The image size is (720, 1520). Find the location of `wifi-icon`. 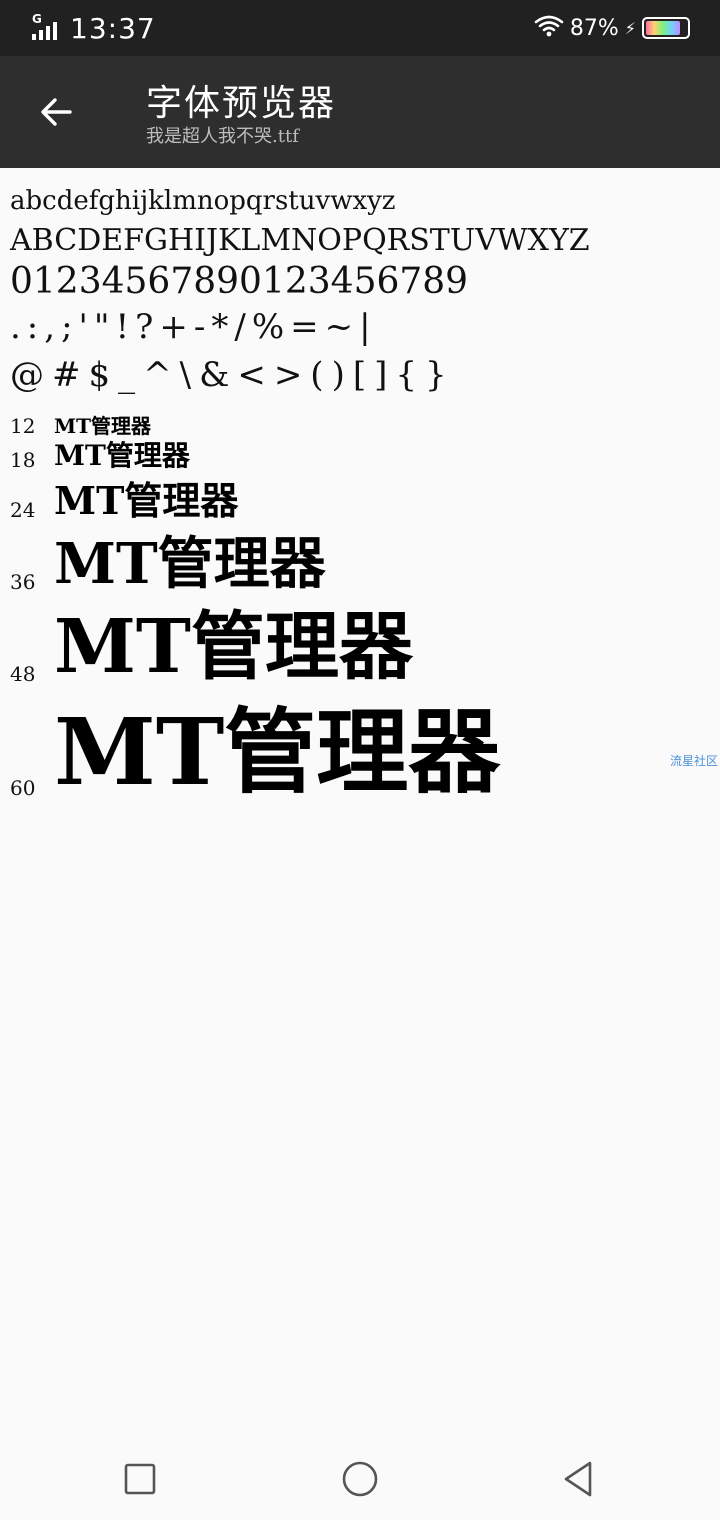

wifi-icon is located at coordinates (549, 28).